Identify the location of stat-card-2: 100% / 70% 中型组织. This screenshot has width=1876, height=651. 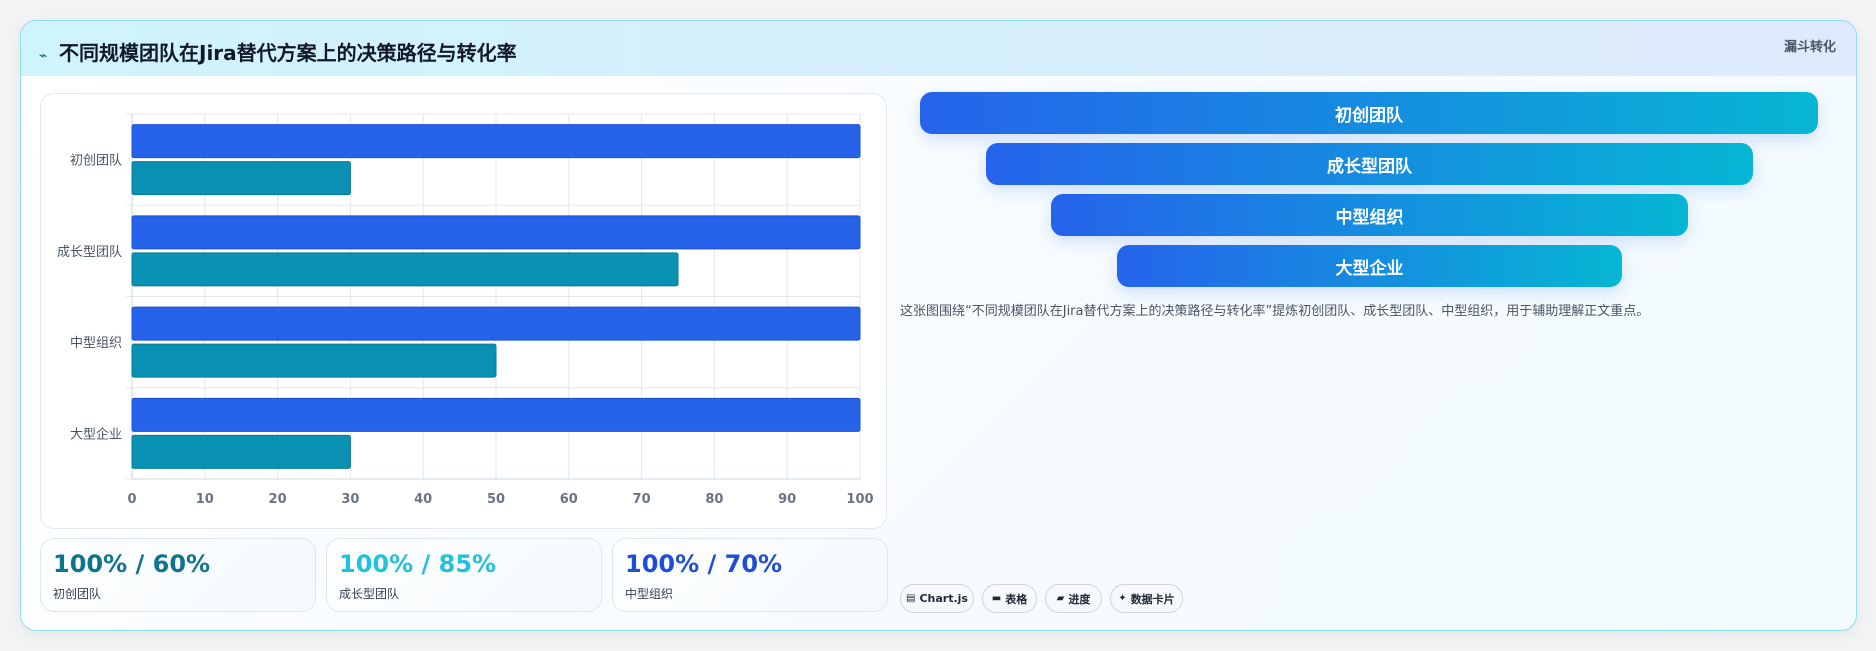
(750, 575).